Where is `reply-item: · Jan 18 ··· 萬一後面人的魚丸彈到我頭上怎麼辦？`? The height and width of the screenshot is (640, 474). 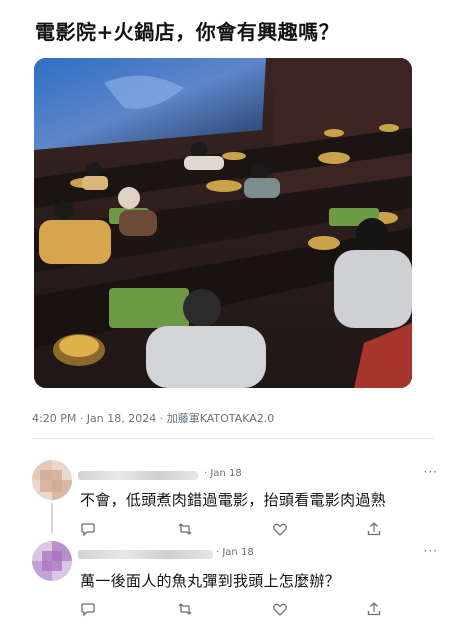
reply-item: · Jan 18 ··· 萬一後面人的魚丸彈到我頭上怎麼辦？ is located at coordinates (237, 578).